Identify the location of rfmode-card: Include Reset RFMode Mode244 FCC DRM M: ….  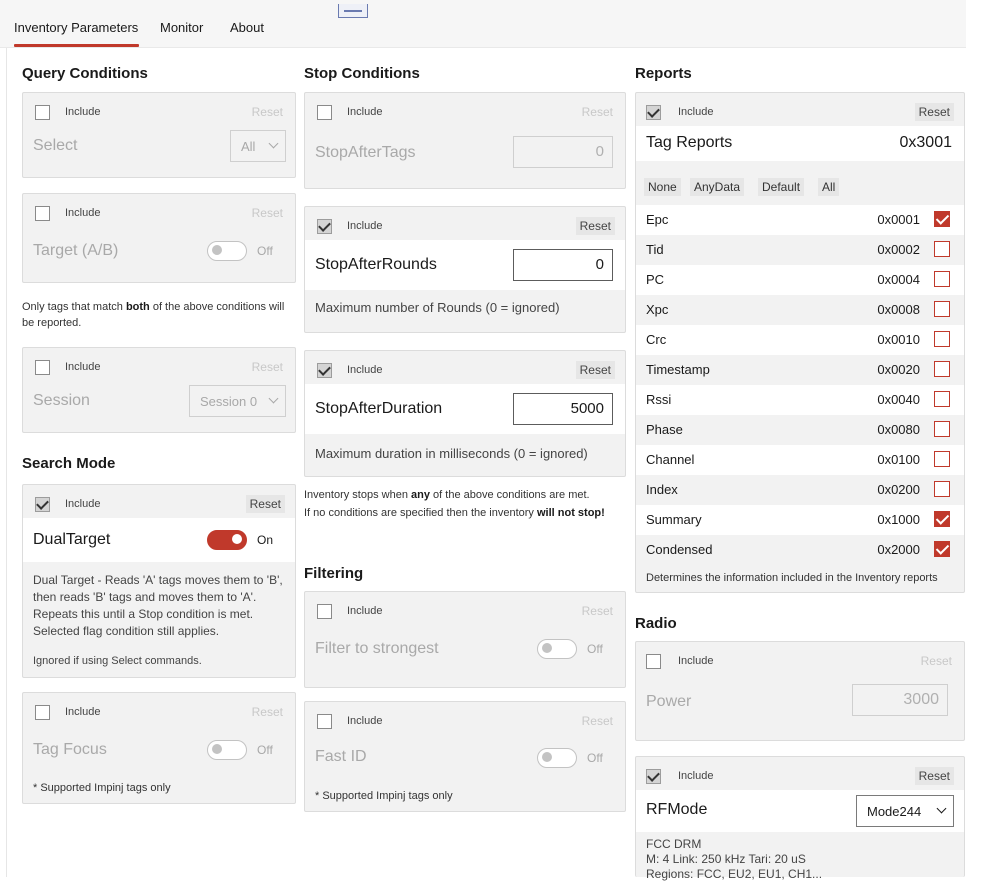
(800, 818).